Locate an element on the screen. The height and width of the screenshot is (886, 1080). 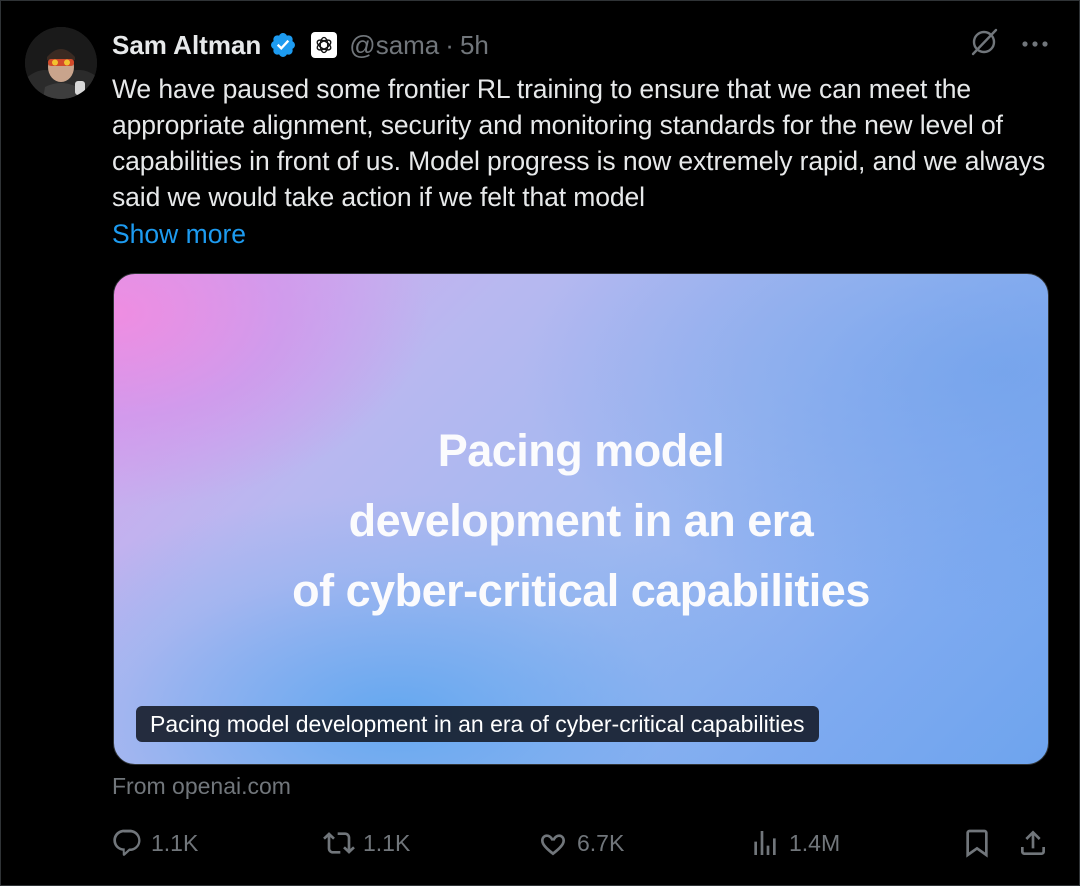
card-title-line: Pacing model is located at coordinates (581, 450).